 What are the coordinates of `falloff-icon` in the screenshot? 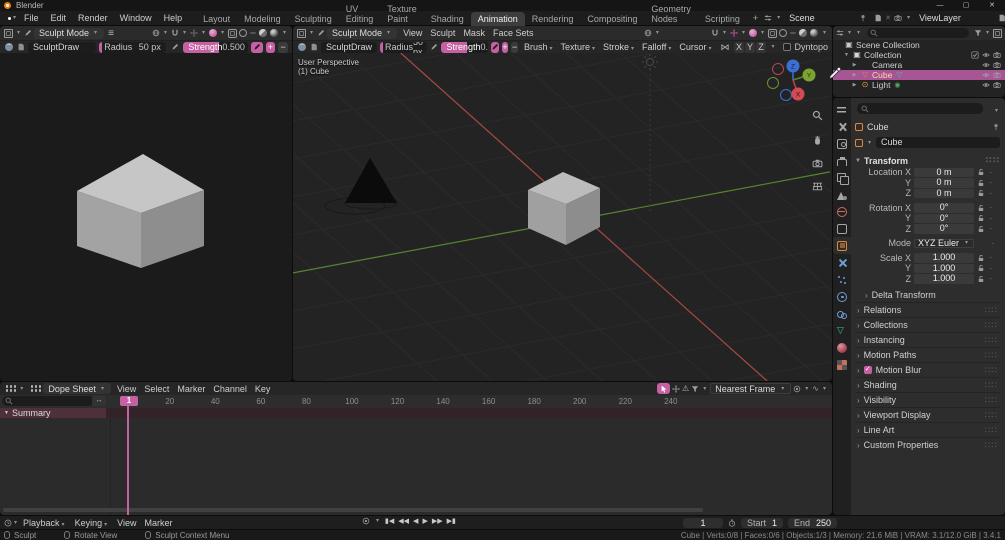 It's located at (752, 33).